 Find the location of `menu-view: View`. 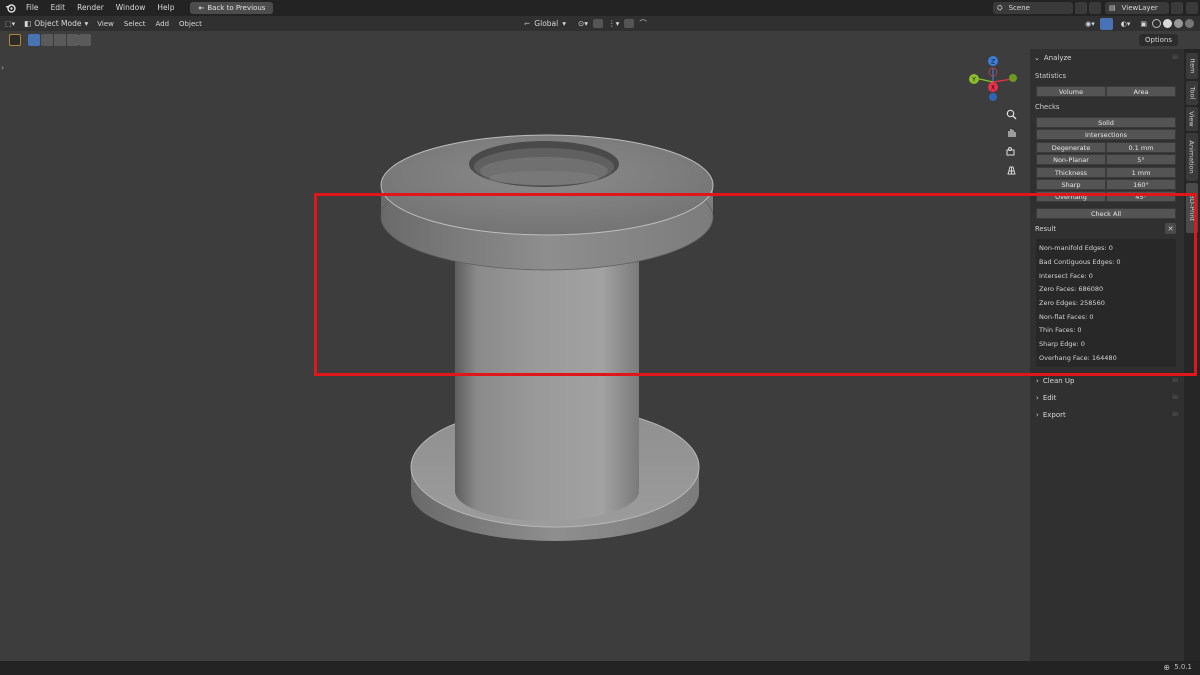

menu-view: View is located at coordinates (105, 24).